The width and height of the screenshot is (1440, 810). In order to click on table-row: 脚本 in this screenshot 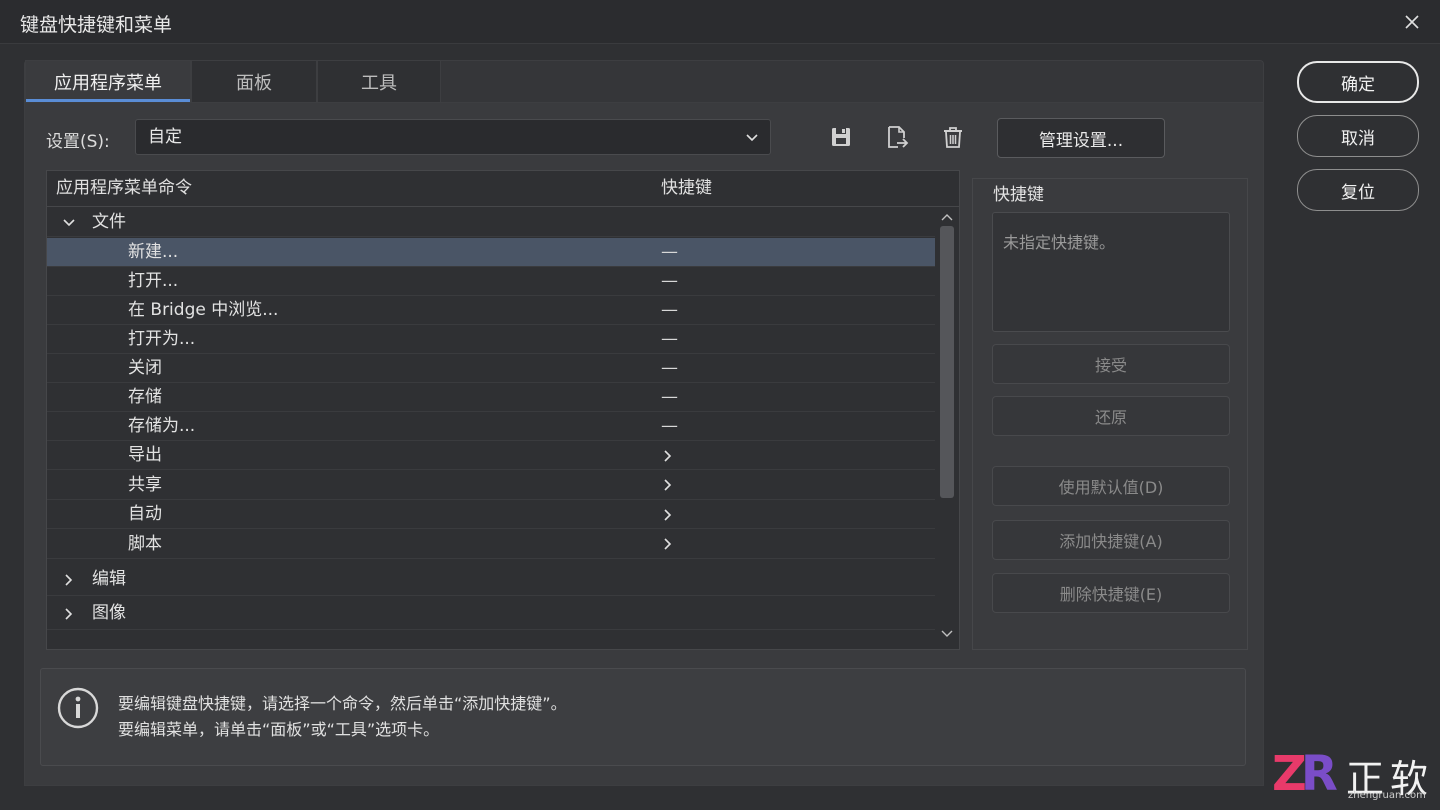, I will do `click(491, 544)`.